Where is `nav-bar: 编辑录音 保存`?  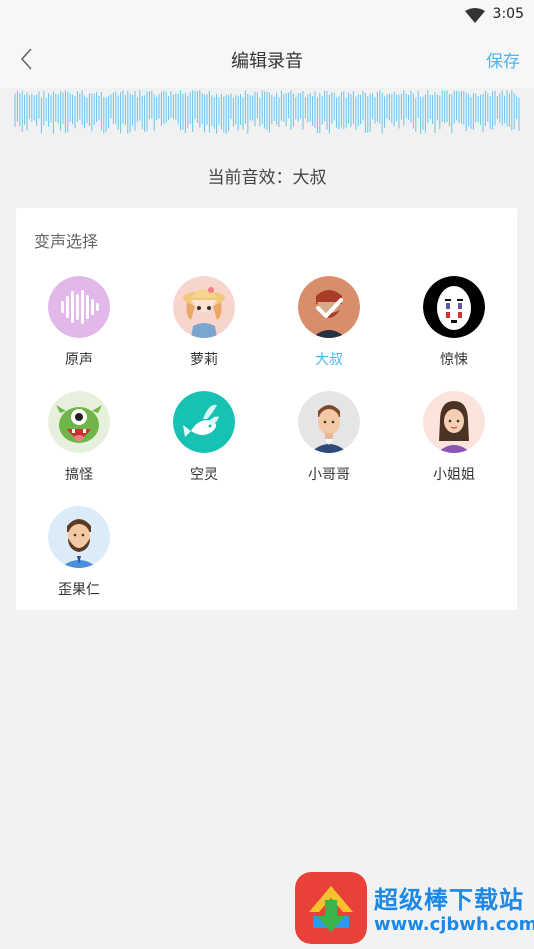 nav-bar: 编辑录音 保存 is located at coordinates (267, 59).